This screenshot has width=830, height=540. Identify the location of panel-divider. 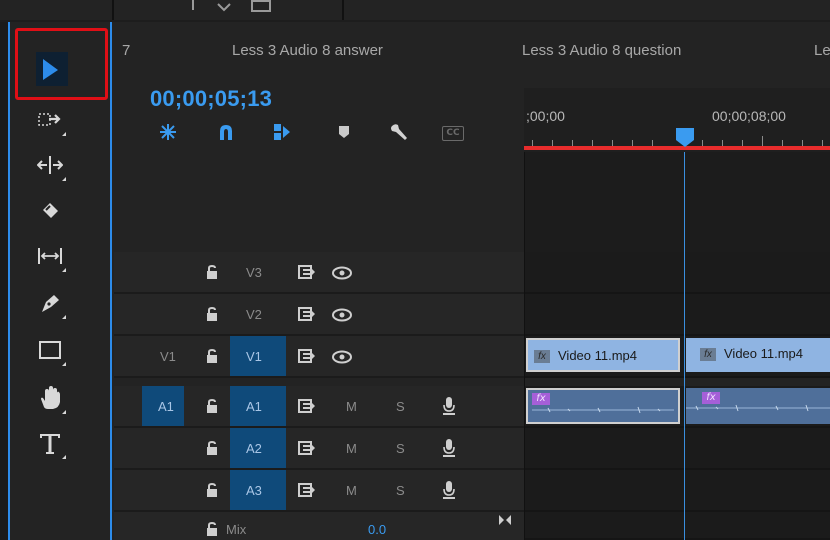
(113, 10).